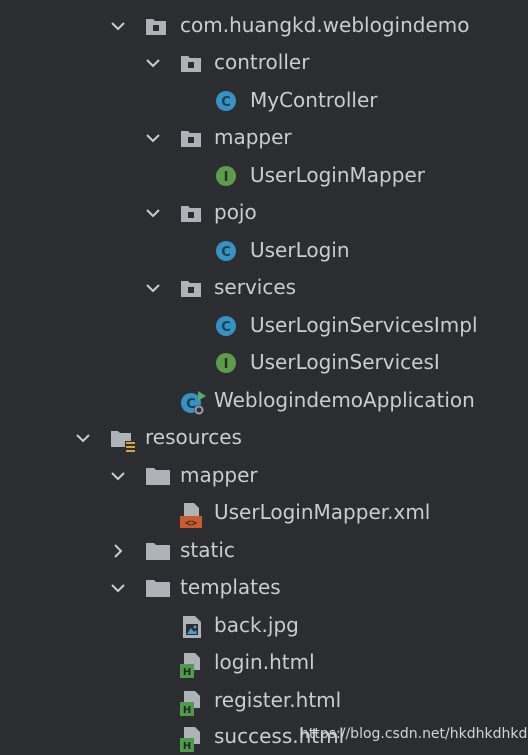 The image size is (528, 755). What do you see at coordinates (207, 550) in the screenshot?
I see `tree-item-label: static` at bounding box center [207, 550].